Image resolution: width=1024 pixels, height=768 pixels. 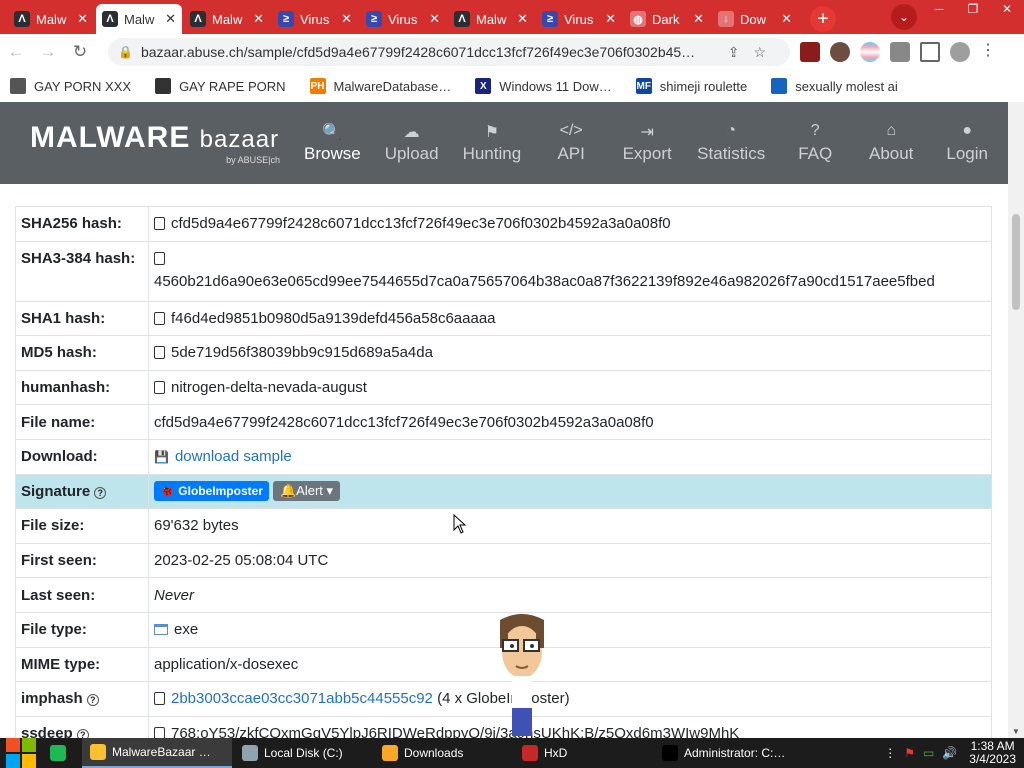 I want to click on share-bookmark-icons: ⇪☆, so click(x=754, y=52).